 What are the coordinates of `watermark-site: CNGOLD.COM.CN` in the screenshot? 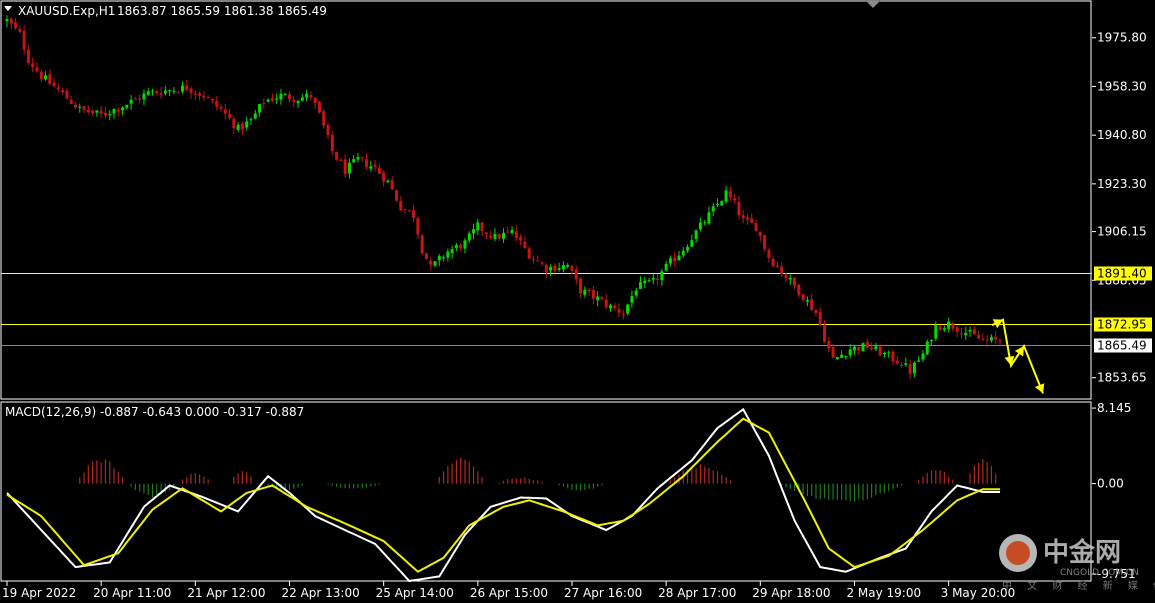 It's located at (1099, 573).